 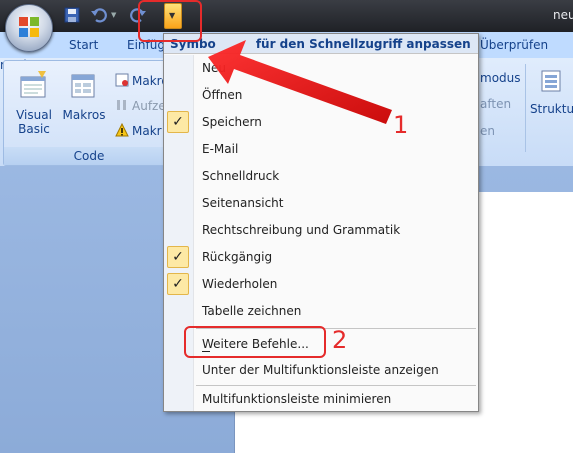 I want to click on qat-highlight-box, so click(x=170, y=21).